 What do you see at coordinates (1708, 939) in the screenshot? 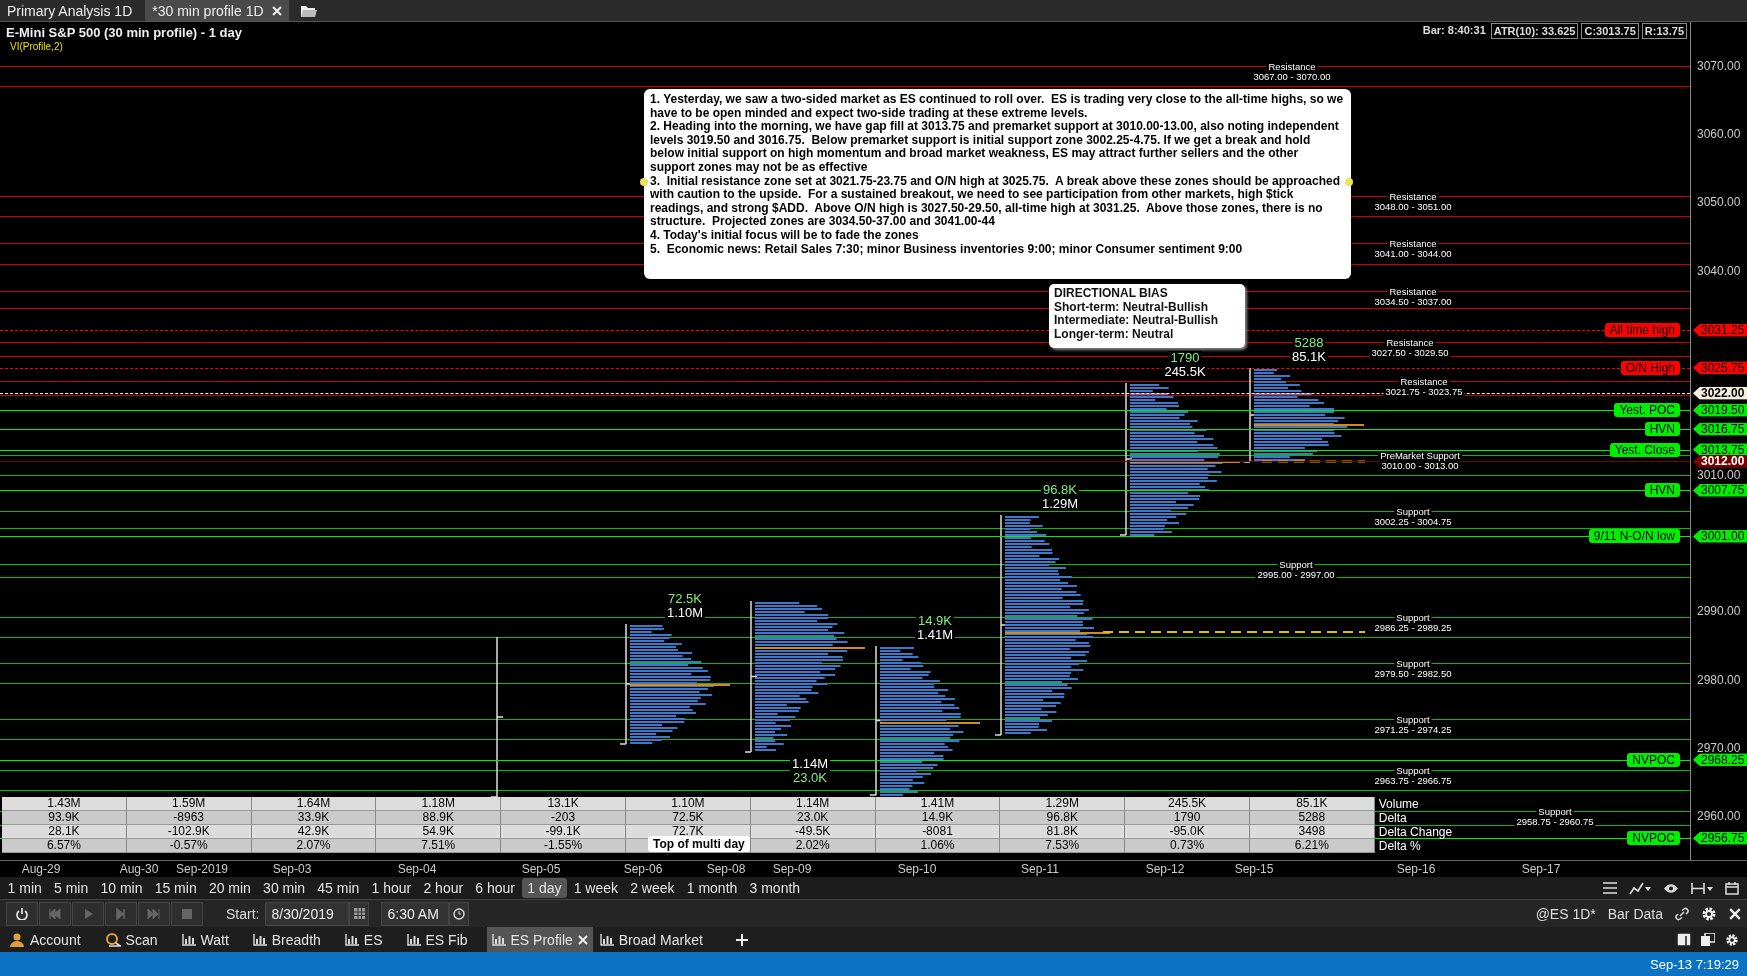
I see `windows-icon` at bounding box center [1708, 939].